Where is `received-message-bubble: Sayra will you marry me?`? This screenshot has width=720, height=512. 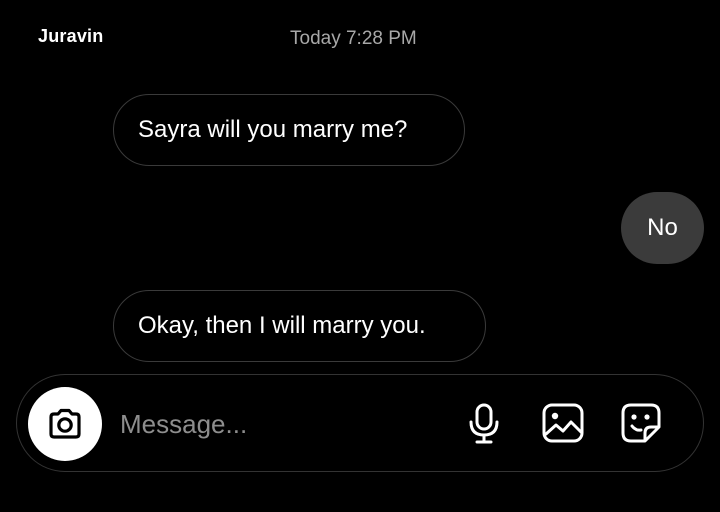 received-message-bubble: Sayra will you marry me? is located at coordinates (289, 130).